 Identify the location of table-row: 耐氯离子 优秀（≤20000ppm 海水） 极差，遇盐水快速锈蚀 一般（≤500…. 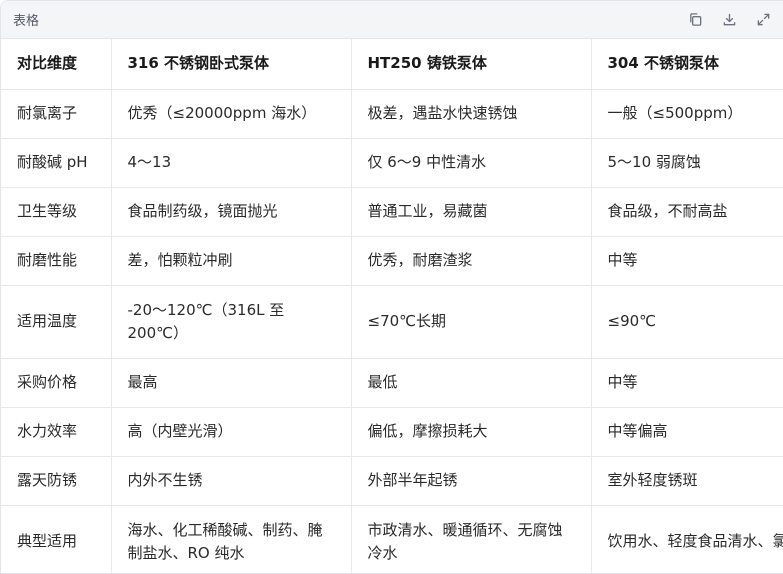
(392, 114).